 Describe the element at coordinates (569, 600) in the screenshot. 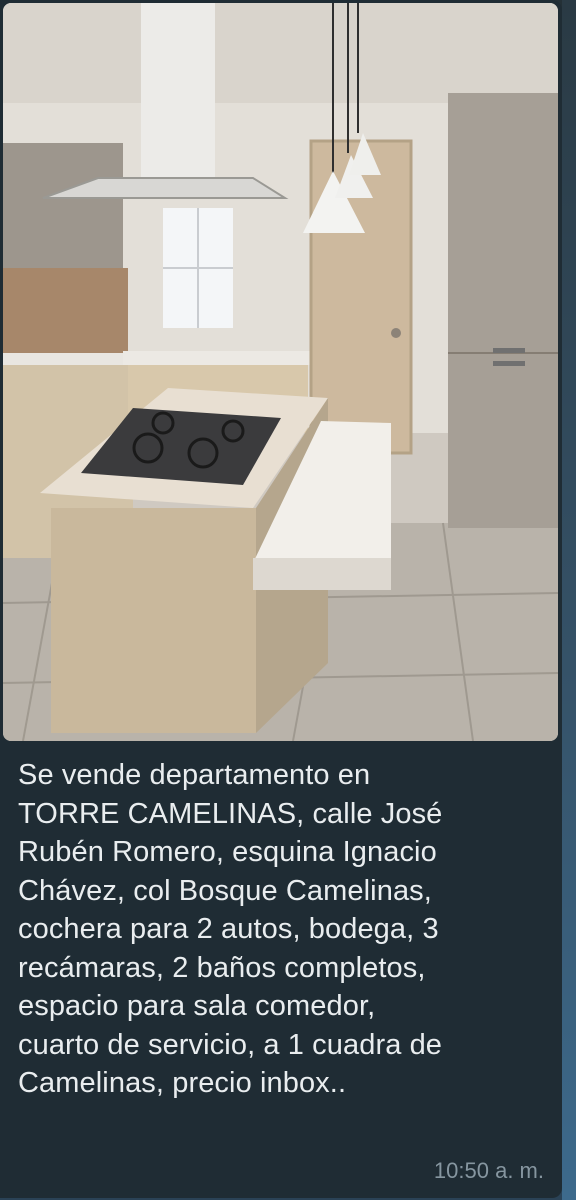

I see `chat-wallpaper-edge` at that location.